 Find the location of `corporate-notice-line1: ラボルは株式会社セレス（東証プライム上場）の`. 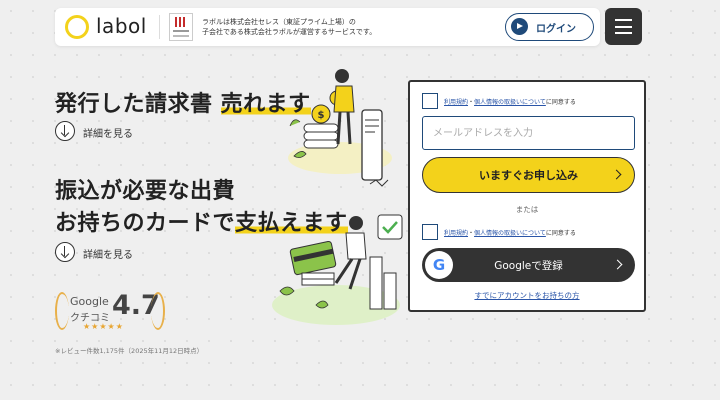

corporate-notice-line1: ラボルは株式会社セレス（東証プライム上場）の is located at coordinates (279, 22).